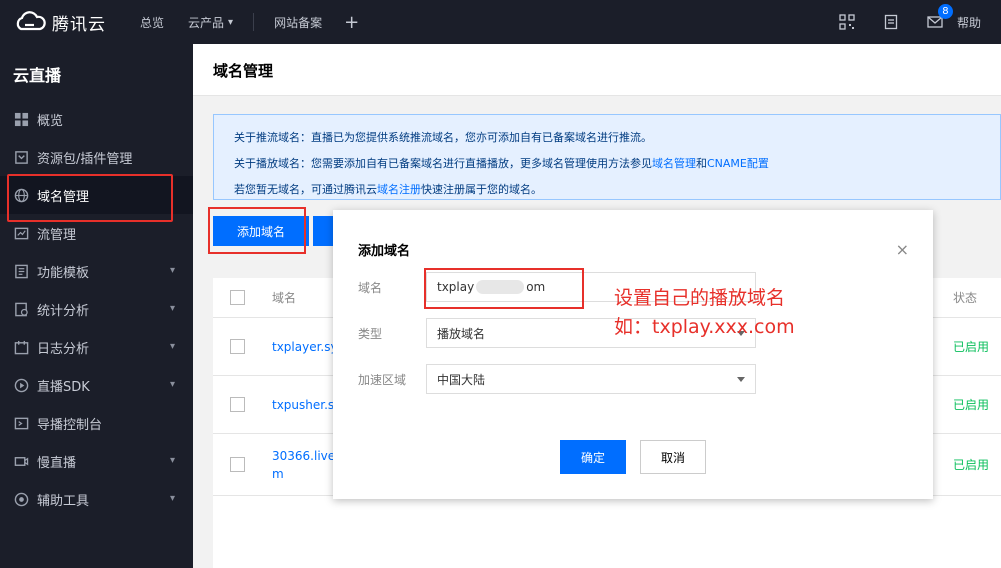  What do you see at coordinates (254, 22) in the screenshot?
I see `nav-divider` at bounding box center [254, 22].